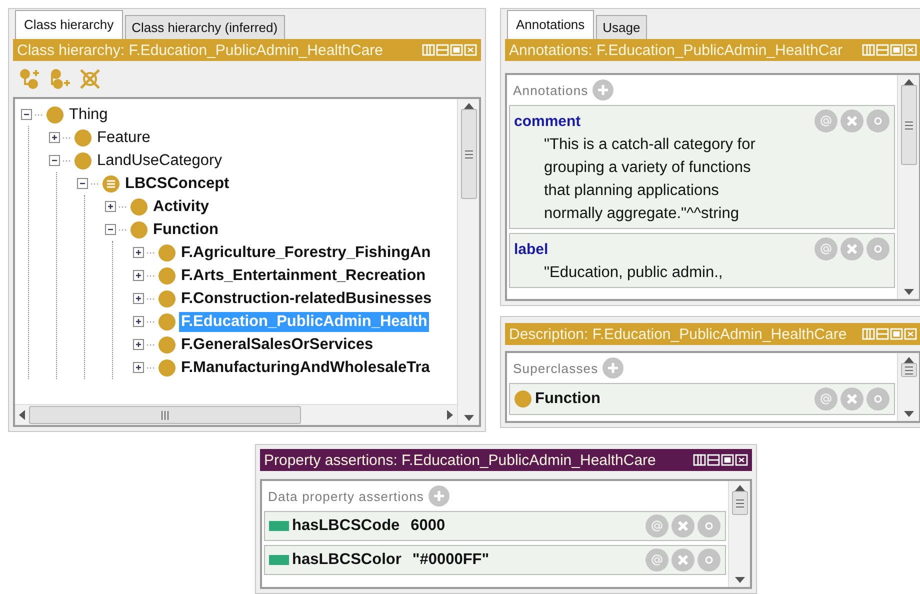  Describe the element at coordinates (306, 298) in the screenshot. I see `tree-item: F.Construction-relatedBusinesses` at that location.